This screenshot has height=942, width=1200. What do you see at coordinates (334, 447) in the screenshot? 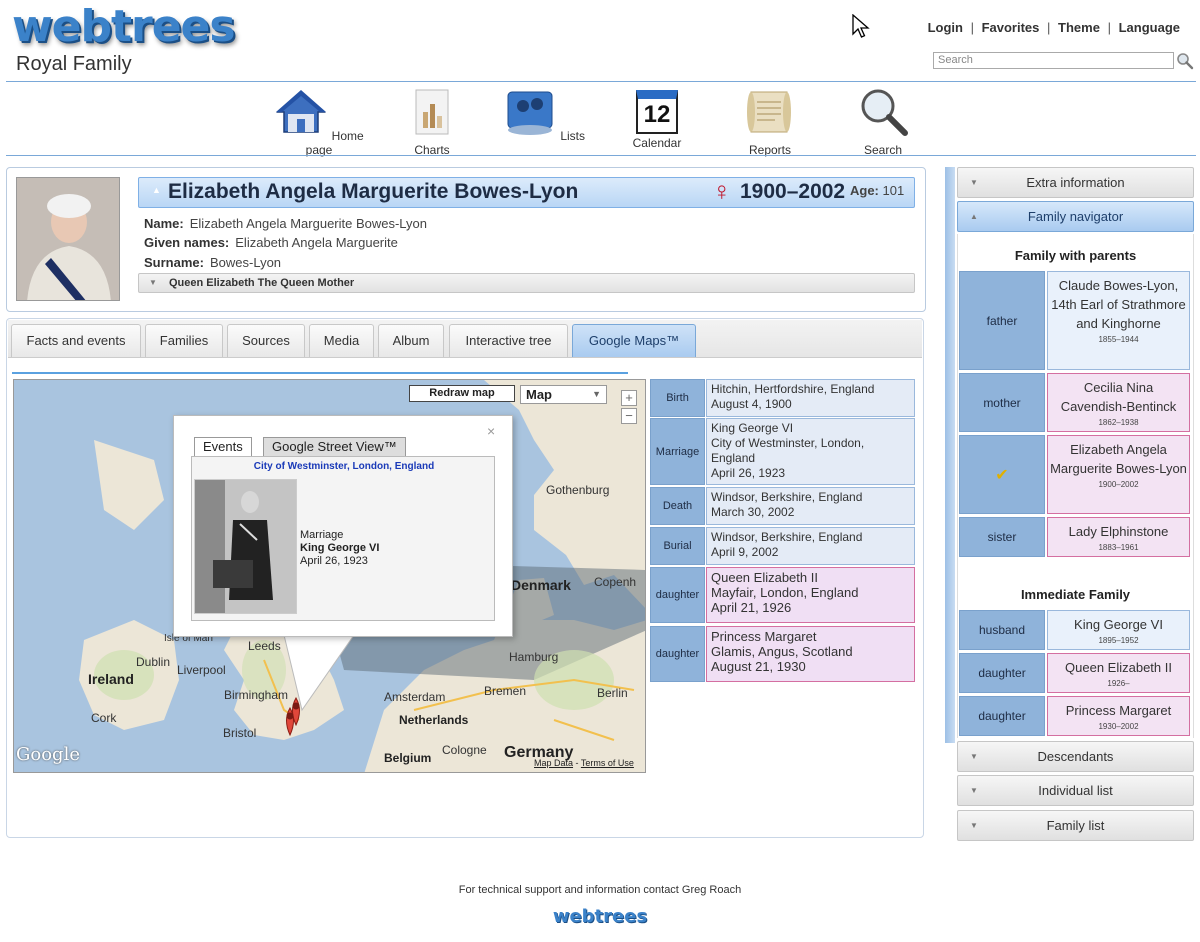
I see `popup-tab-street-view: Google Street View™` at bounding box center [334, 447].